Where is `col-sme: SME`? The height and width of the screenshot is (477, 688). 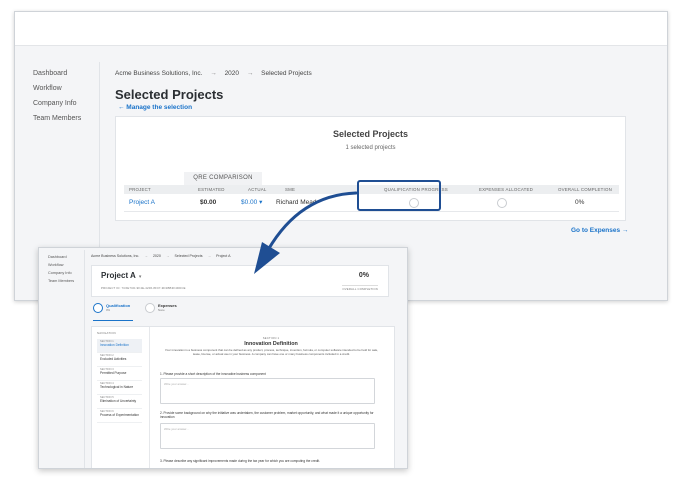 col-sme: SME is located at coordinates (290, 189).